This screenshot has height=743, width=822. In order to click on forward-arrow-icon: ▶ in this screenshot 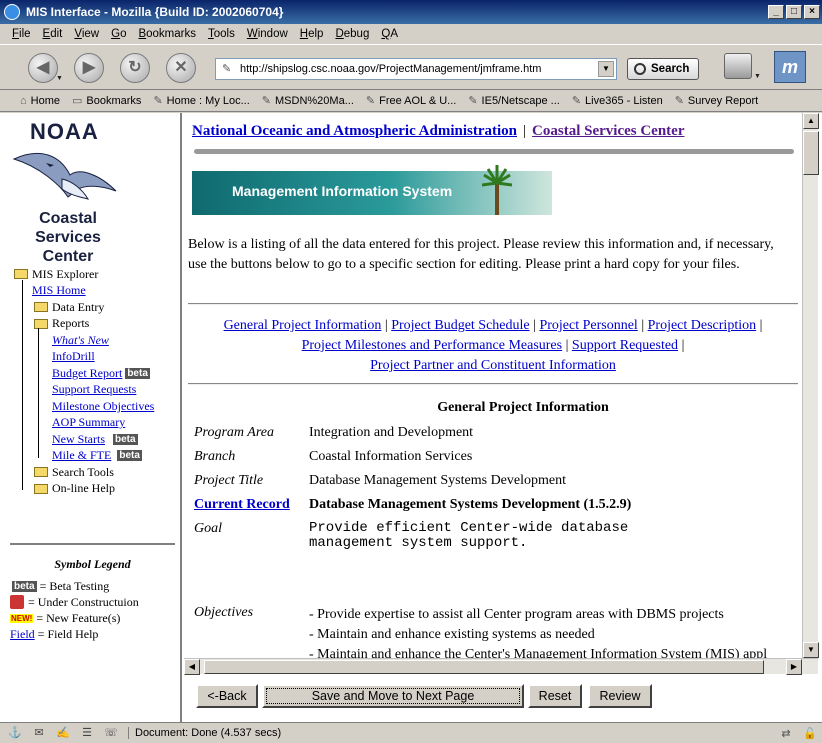, I will do `click(89, 68)`.